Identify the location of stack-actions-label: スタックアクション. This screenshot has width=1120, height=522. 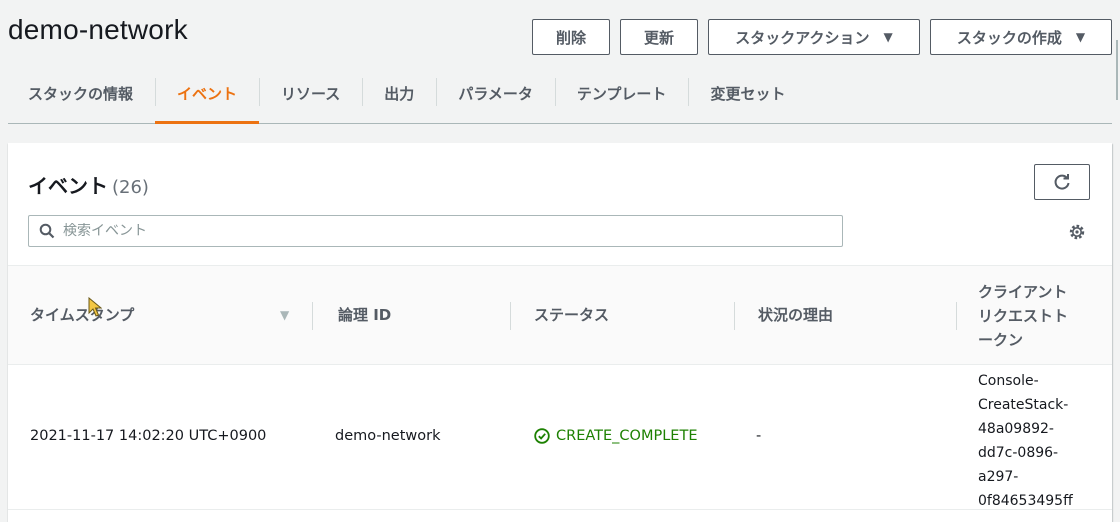
(802, 37).